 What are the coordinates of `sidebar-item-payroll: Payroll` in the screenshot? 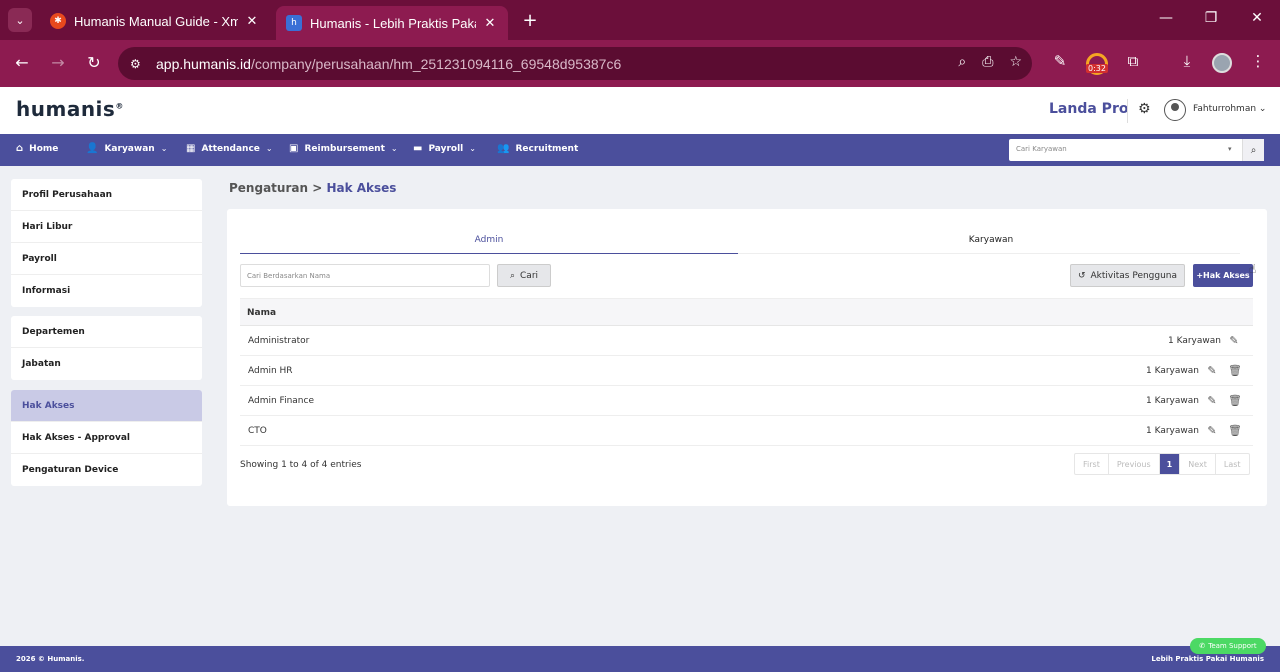 It's located at (106, 259).